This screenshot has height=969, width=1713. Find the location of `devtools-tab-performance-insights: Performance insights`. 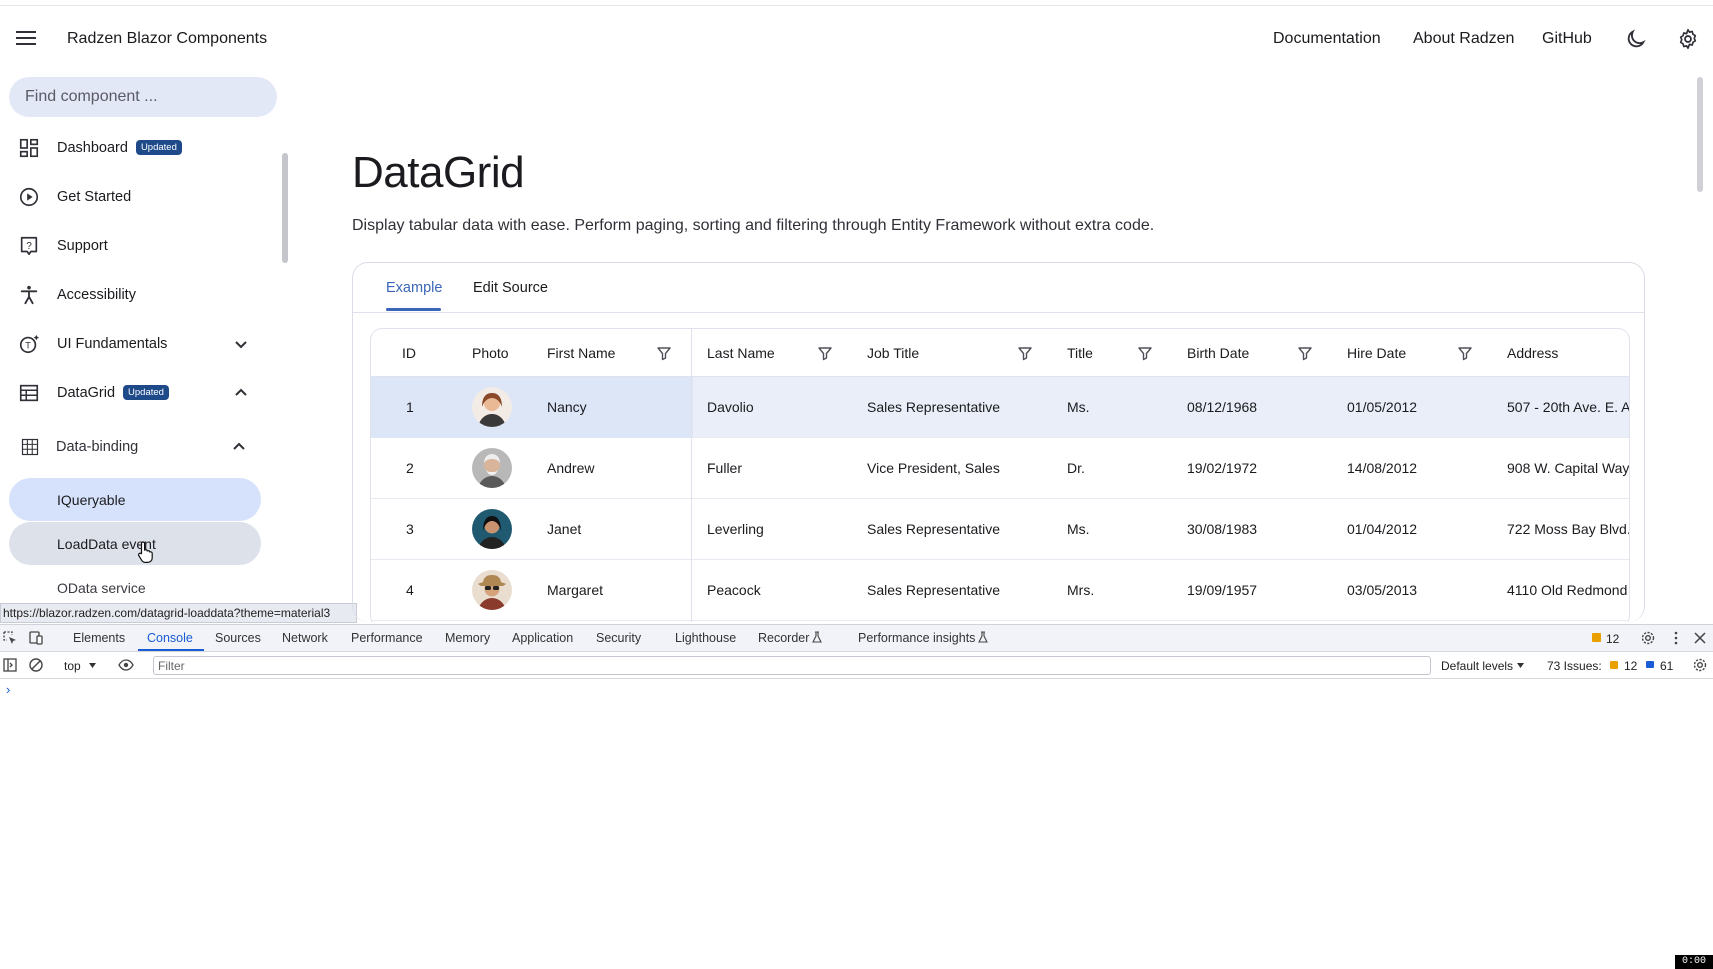

devtools-tab-performance-insights: Performance insights is located at coordinates (916, 638).